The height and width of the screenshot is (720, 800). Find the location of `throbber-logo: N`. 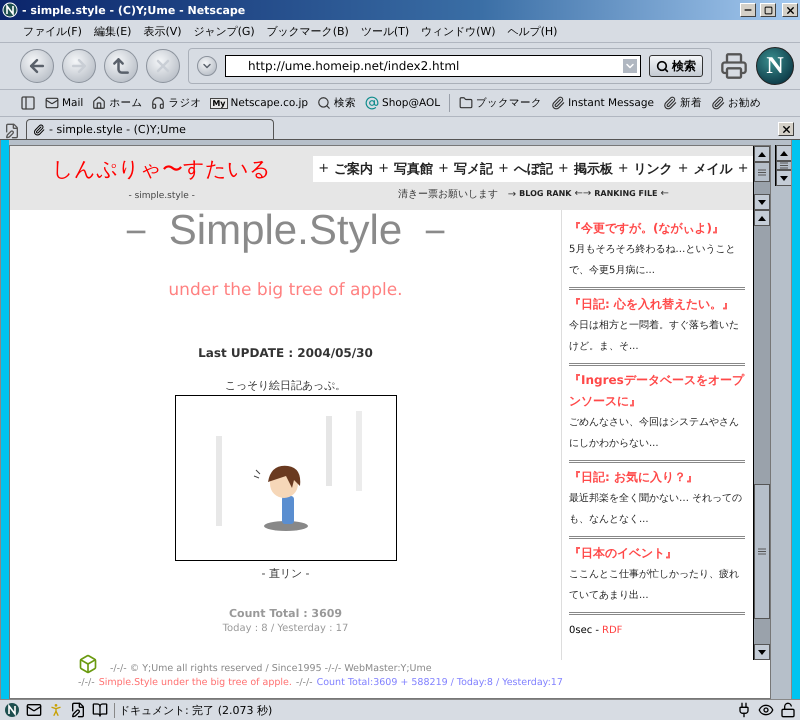

throbber-logo: N is located at coordinates (775, 66).